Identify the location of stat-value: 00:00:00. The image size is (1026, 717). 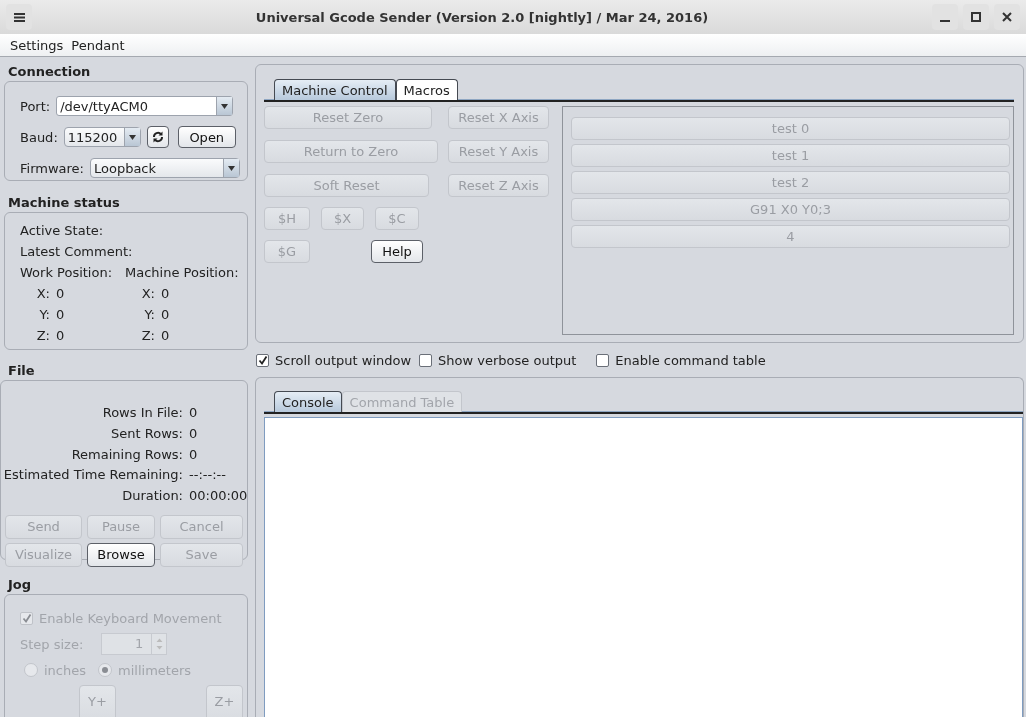
(218, 497).